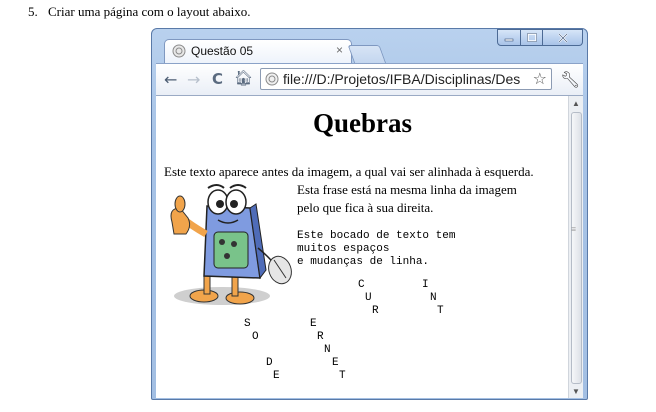 The height and width of the screenshot is (412, 656). I want to click on tab-questao-05: Questão 05 ×, so click(258, 51).